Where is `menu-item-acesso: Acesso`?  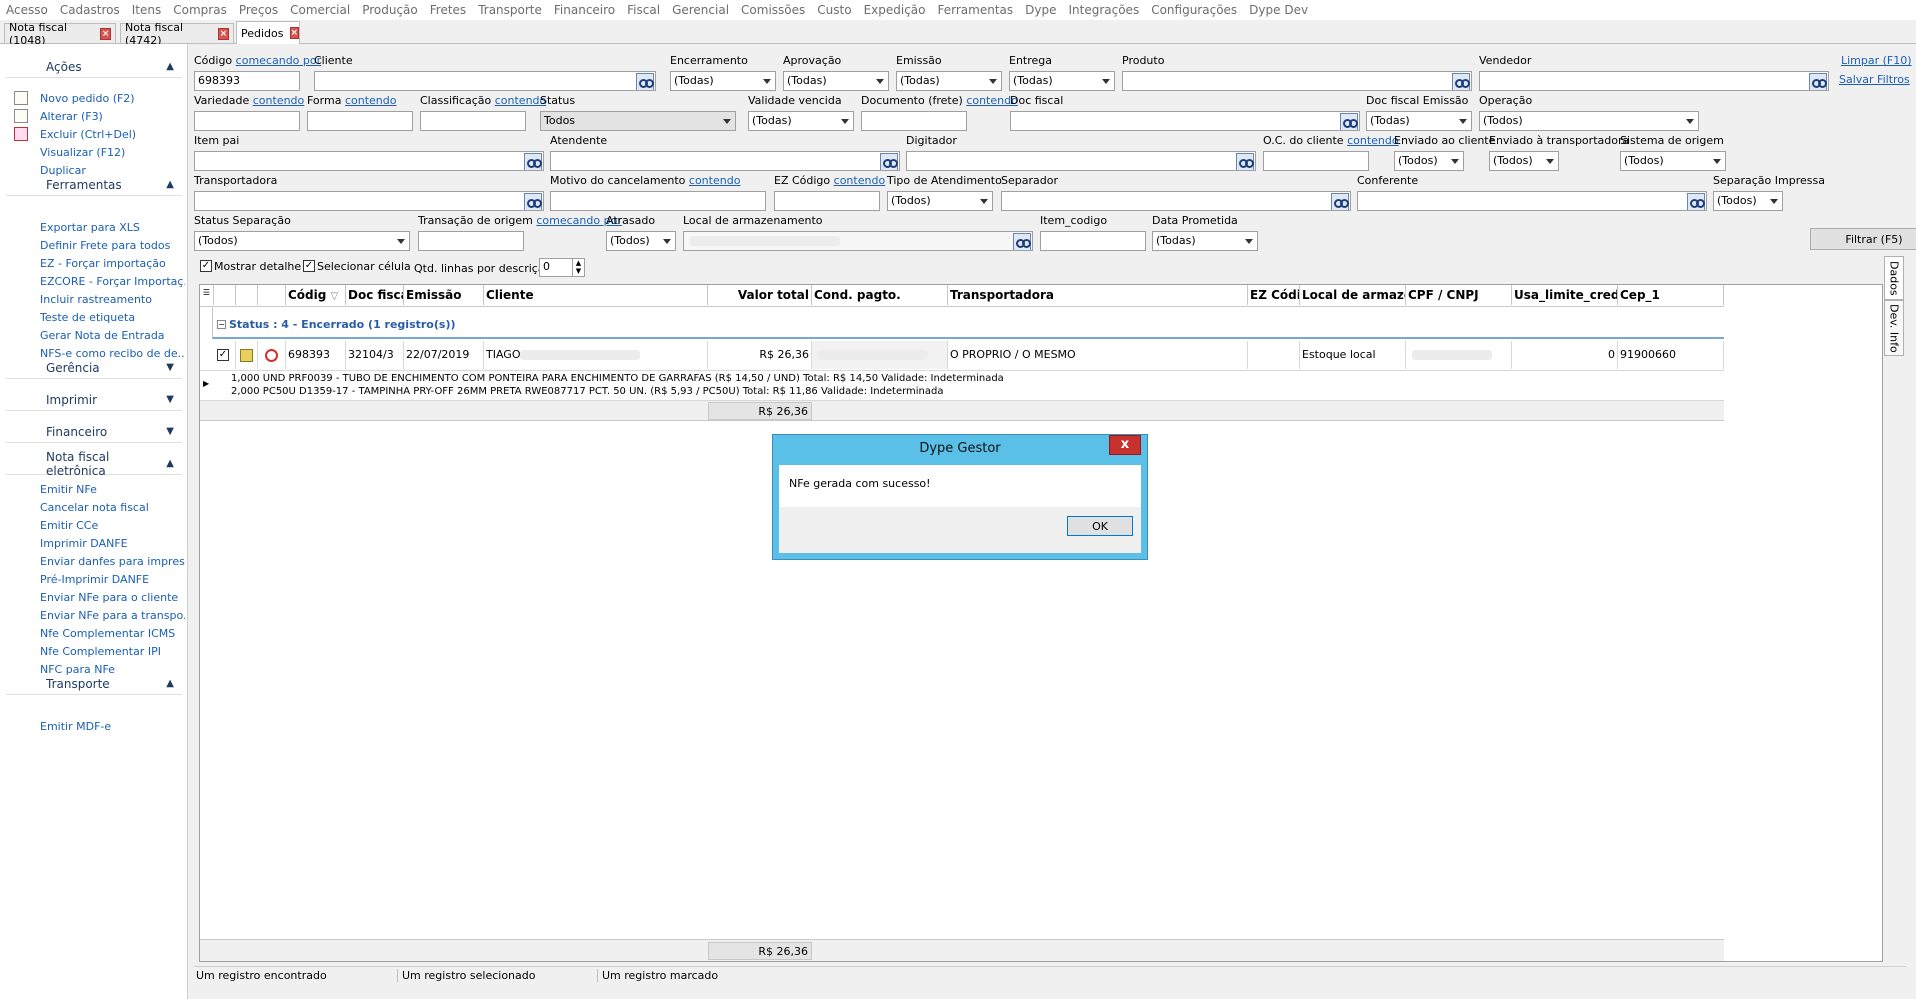
menu-item-acesso: Acesso is located at coordinates (27, 10).